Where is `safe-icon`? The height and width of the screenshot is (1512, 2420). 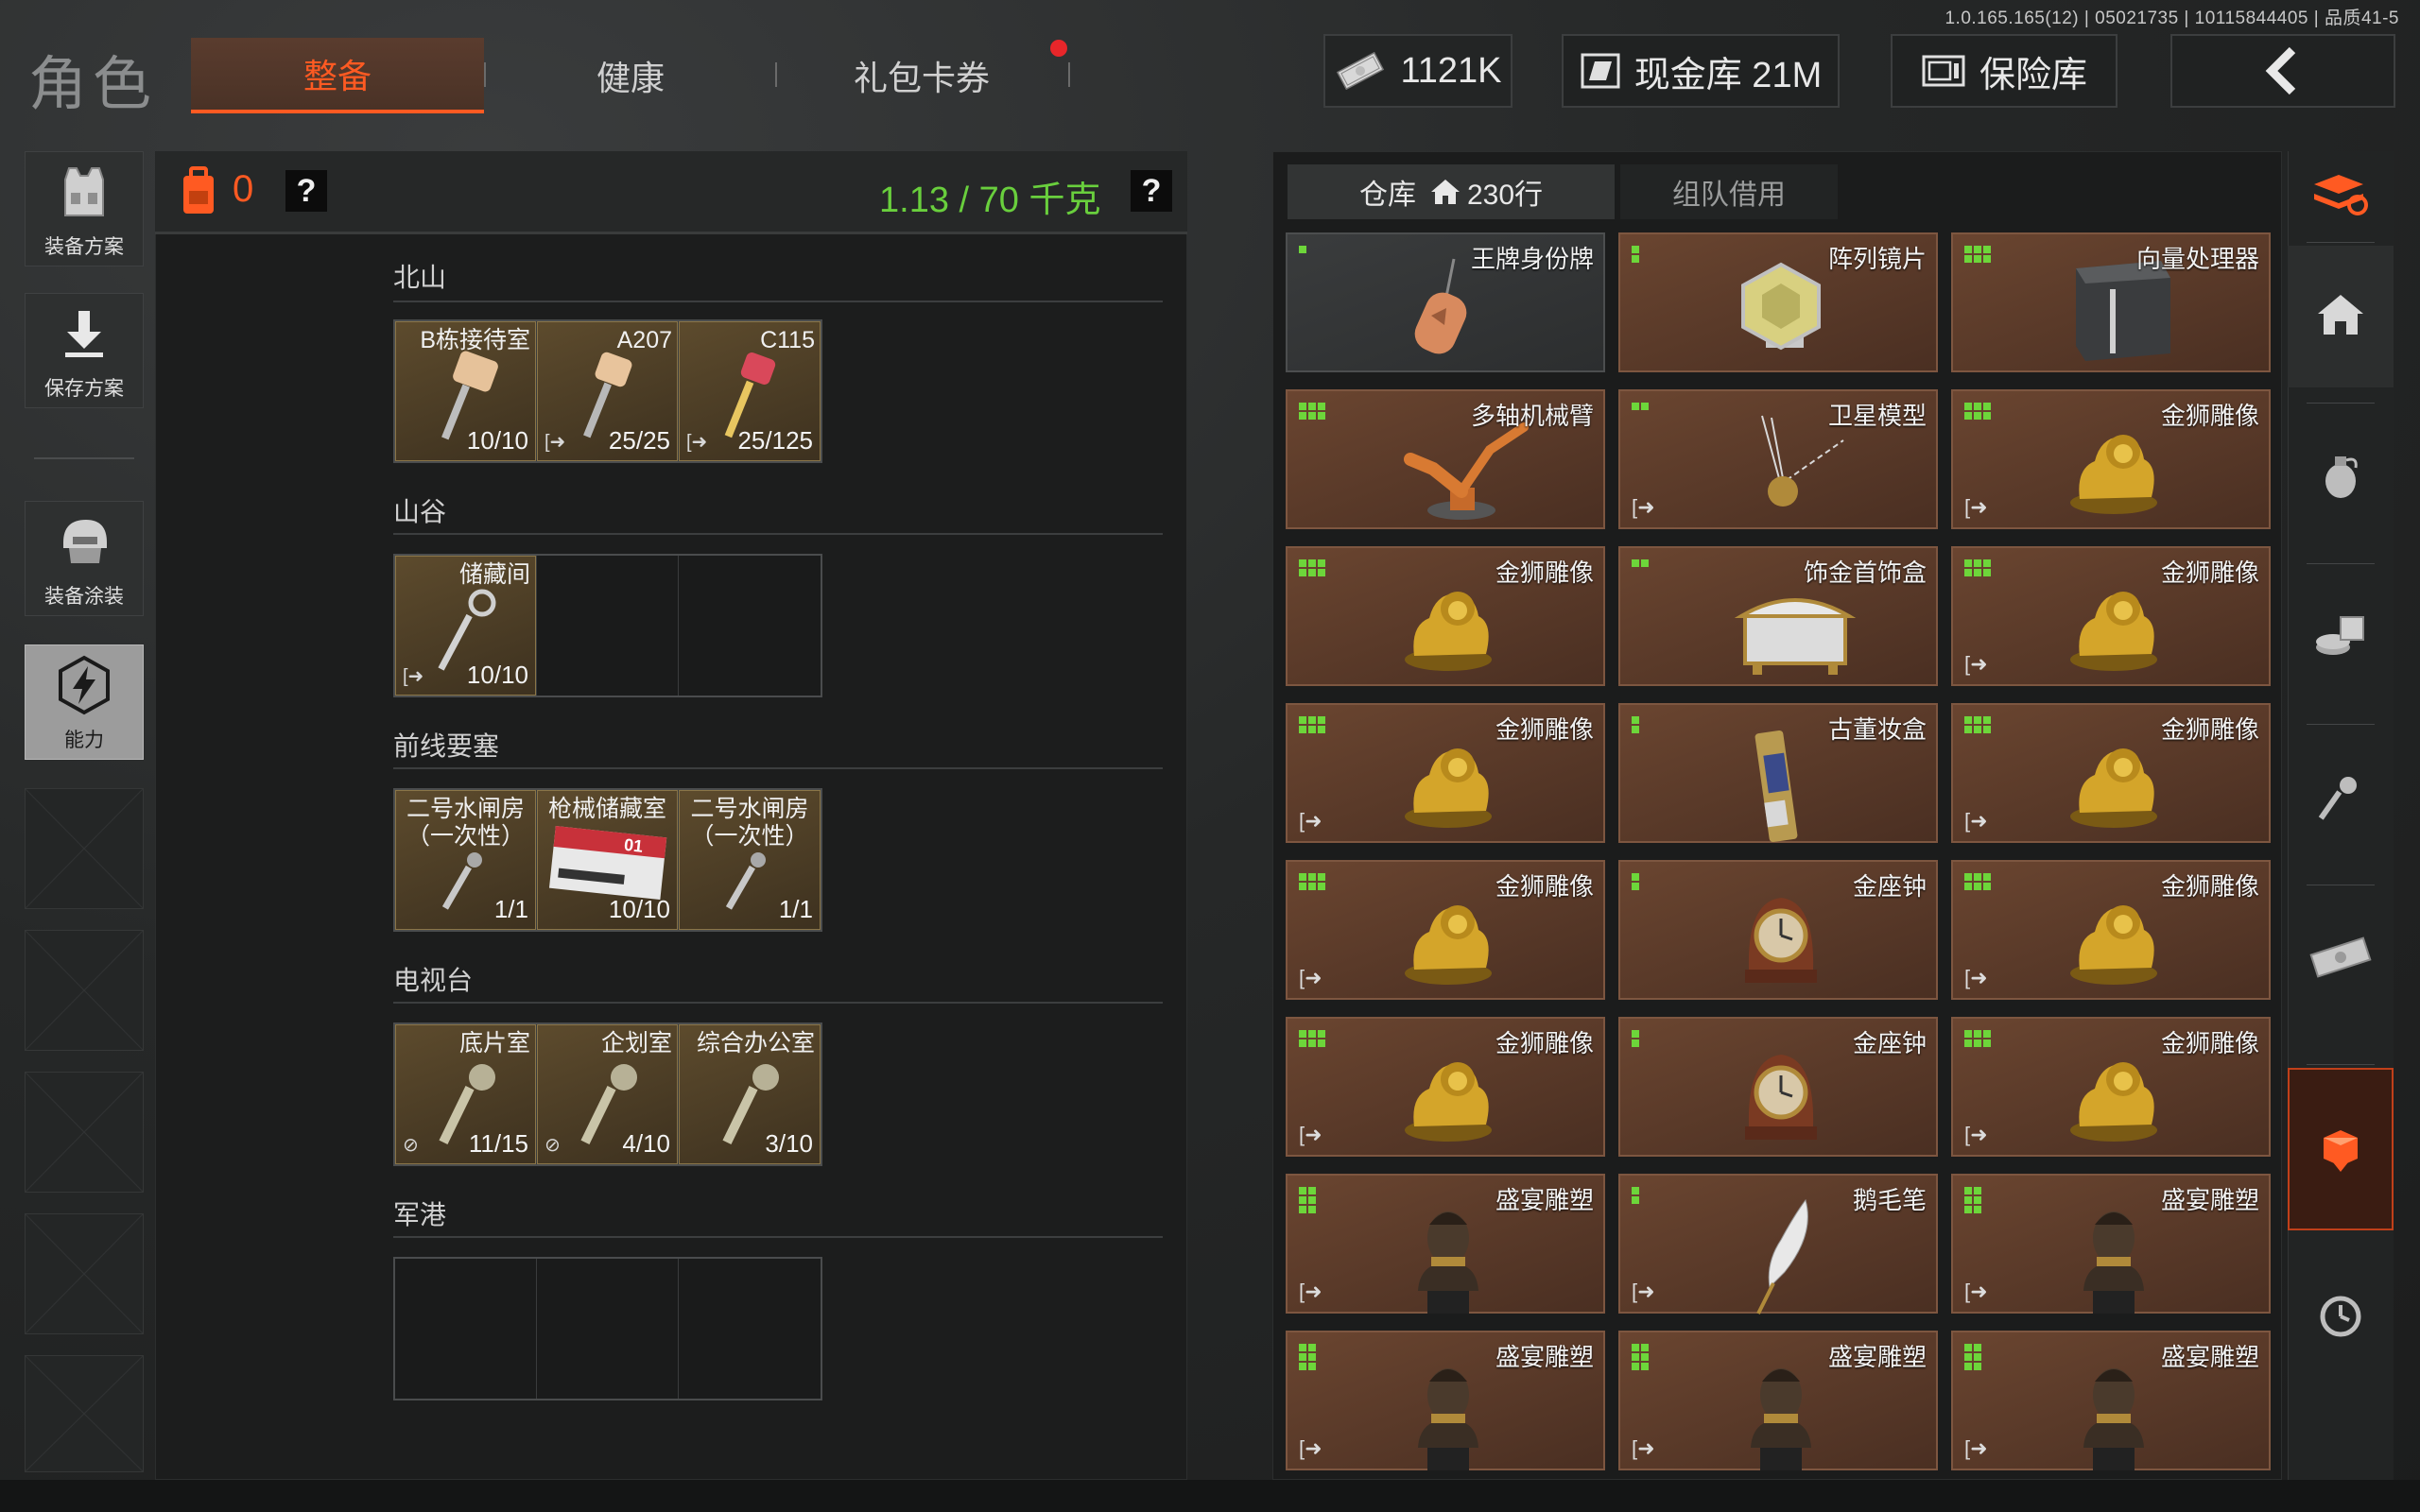 safe-icon is located at coordinates (1943, 71).